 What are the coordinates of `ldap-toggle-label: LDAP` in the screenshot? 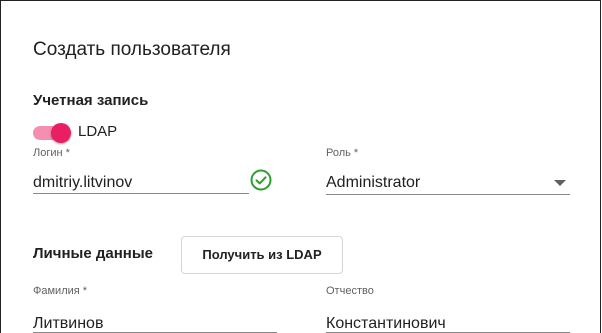 It's located at (98, 131).